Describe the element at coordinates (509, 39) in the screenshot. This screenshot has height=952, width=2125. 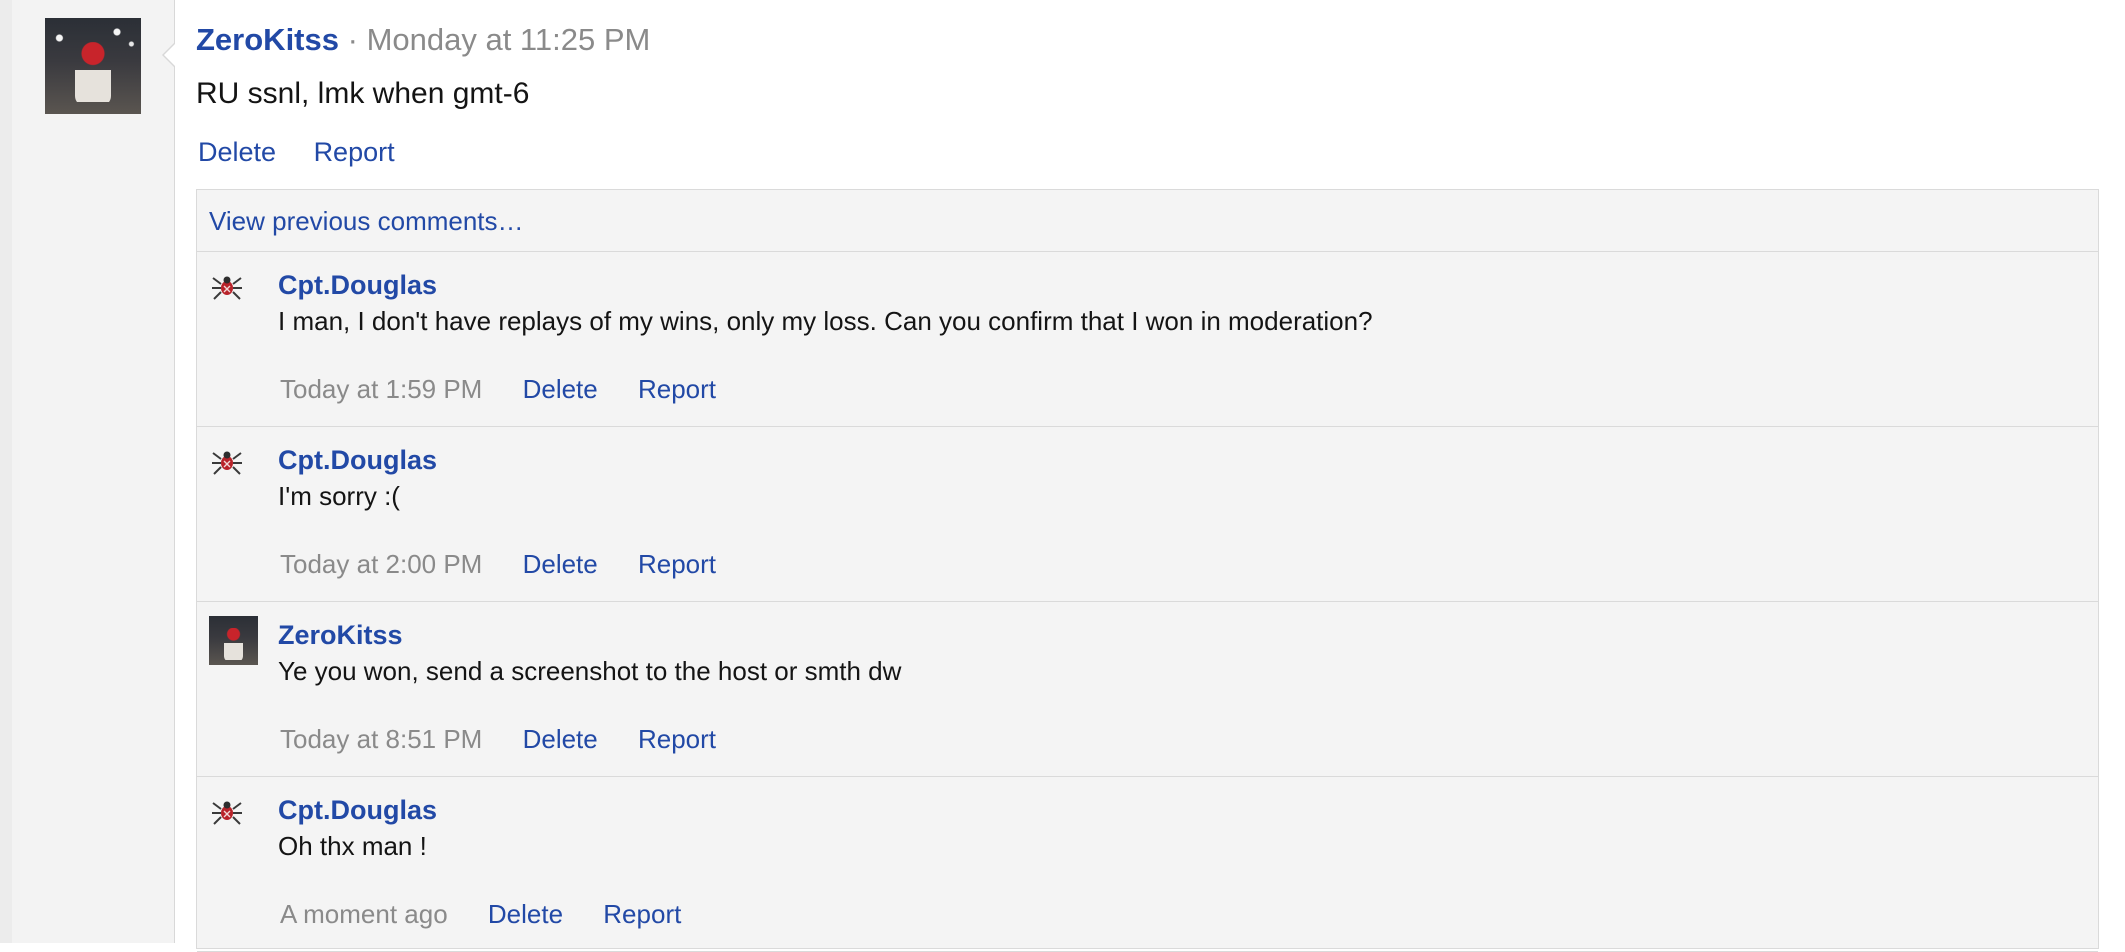
I see `post-timestamp: Monday at 11:25 PM` at that location.